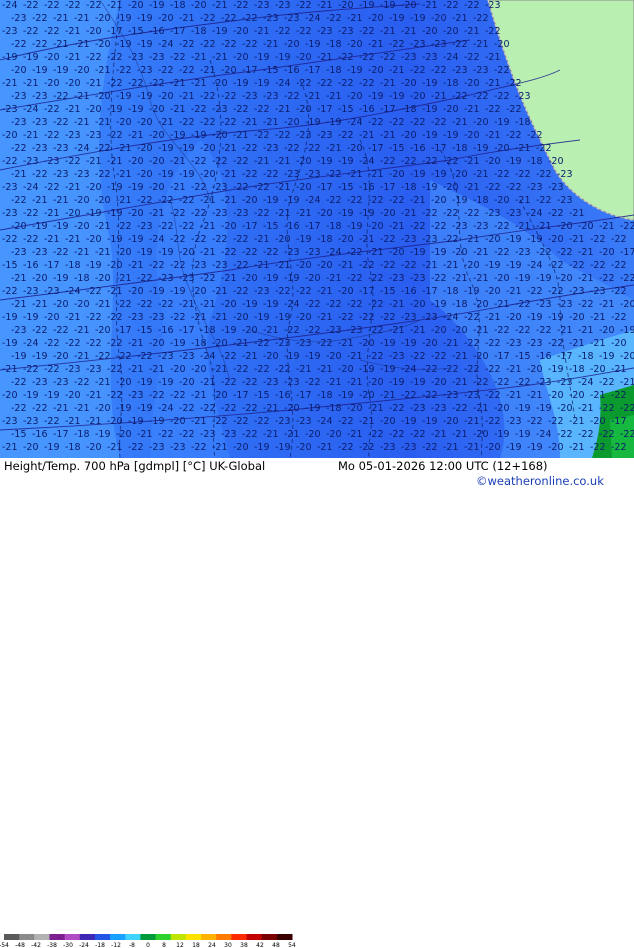 Image resolution: width=634 pixels, height=948 pixels. Describe the element at coordinates (540, 481) in the screenshot. I see `credit-text: ©weatheronline.co.uk` at that location.